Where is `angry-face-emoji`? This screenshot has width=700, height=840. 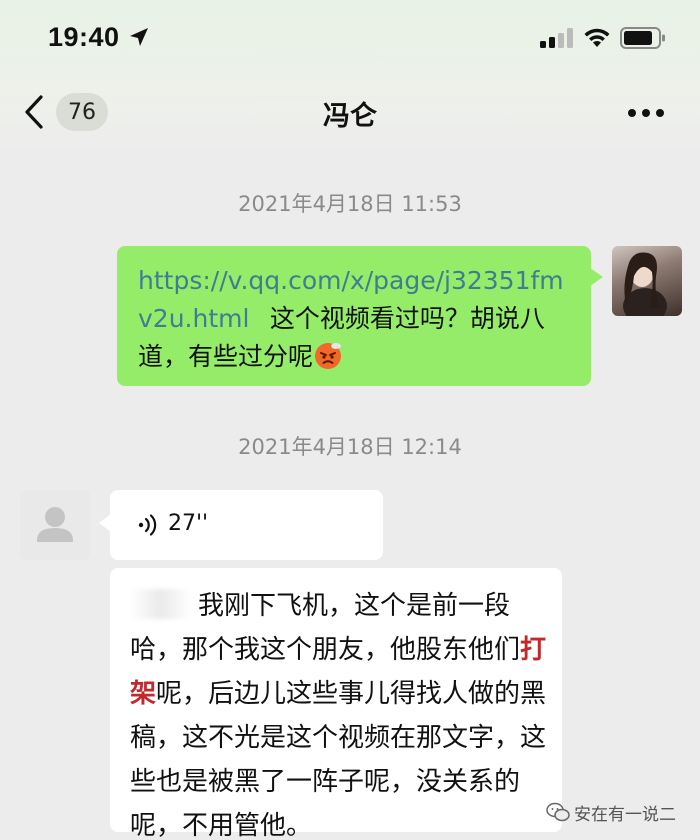
angry-face-emoji is located at coordinates (328, 356).